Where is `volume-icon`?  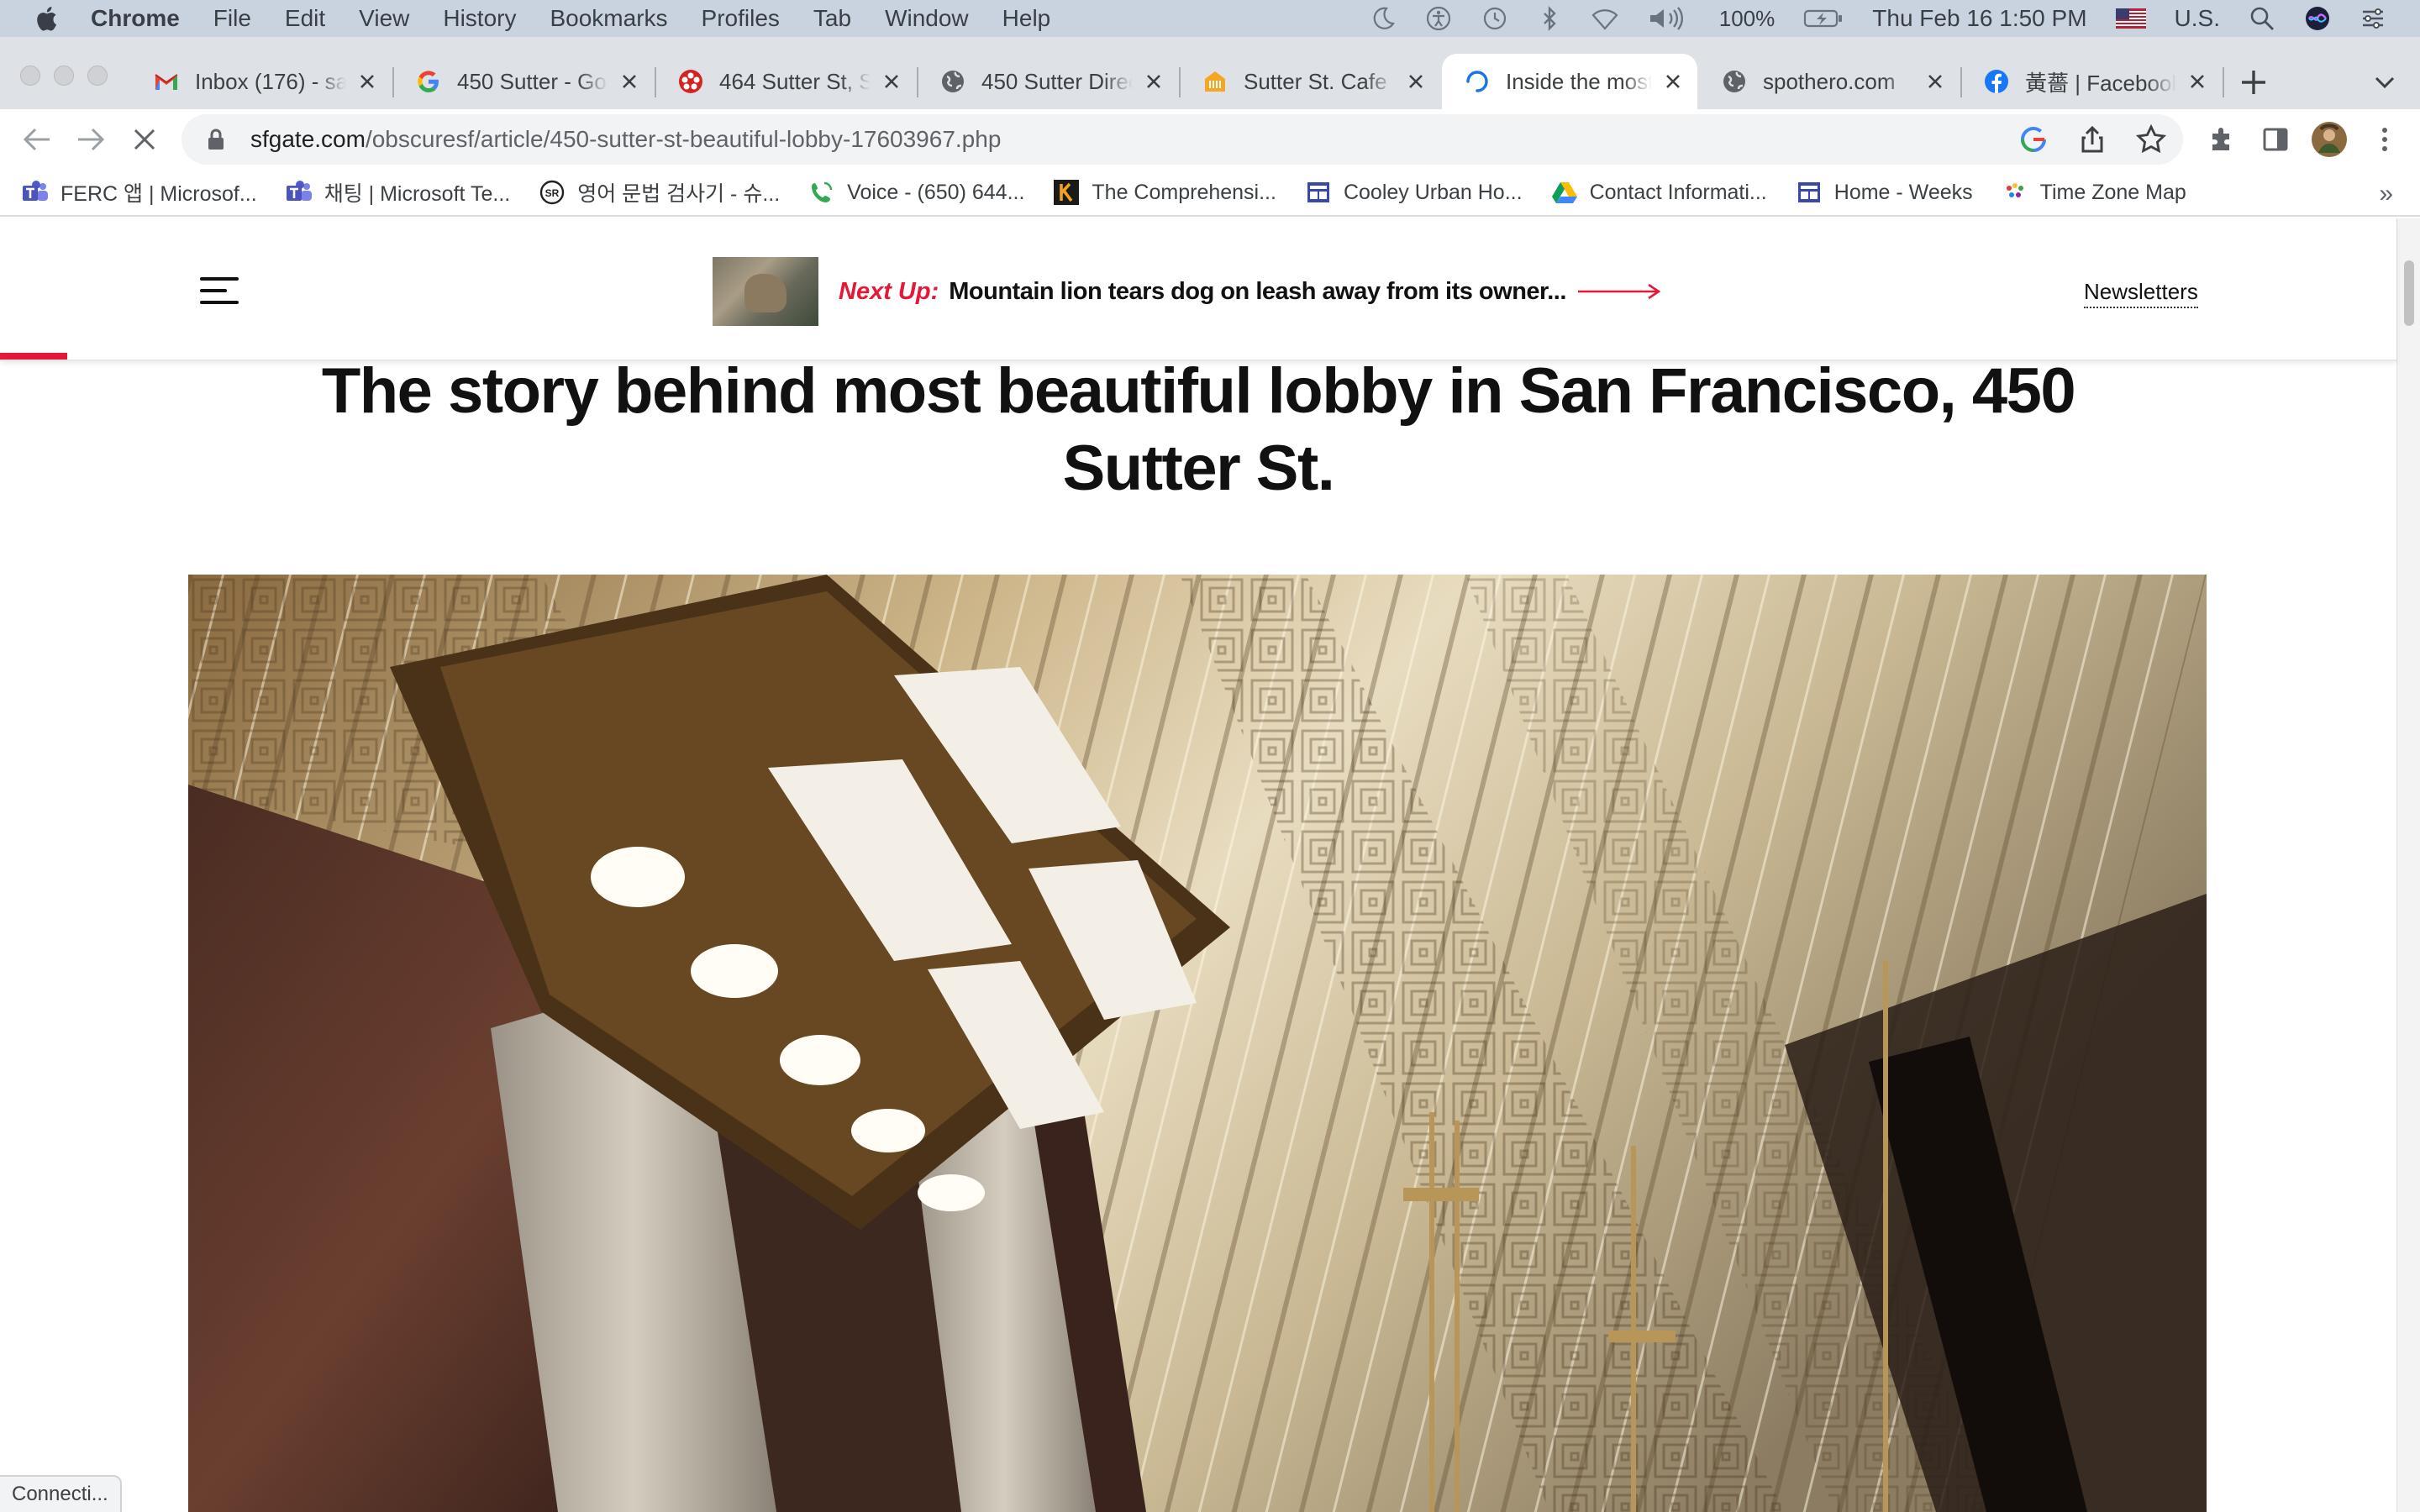 volume-icon is located at coordinates (1669, 18).